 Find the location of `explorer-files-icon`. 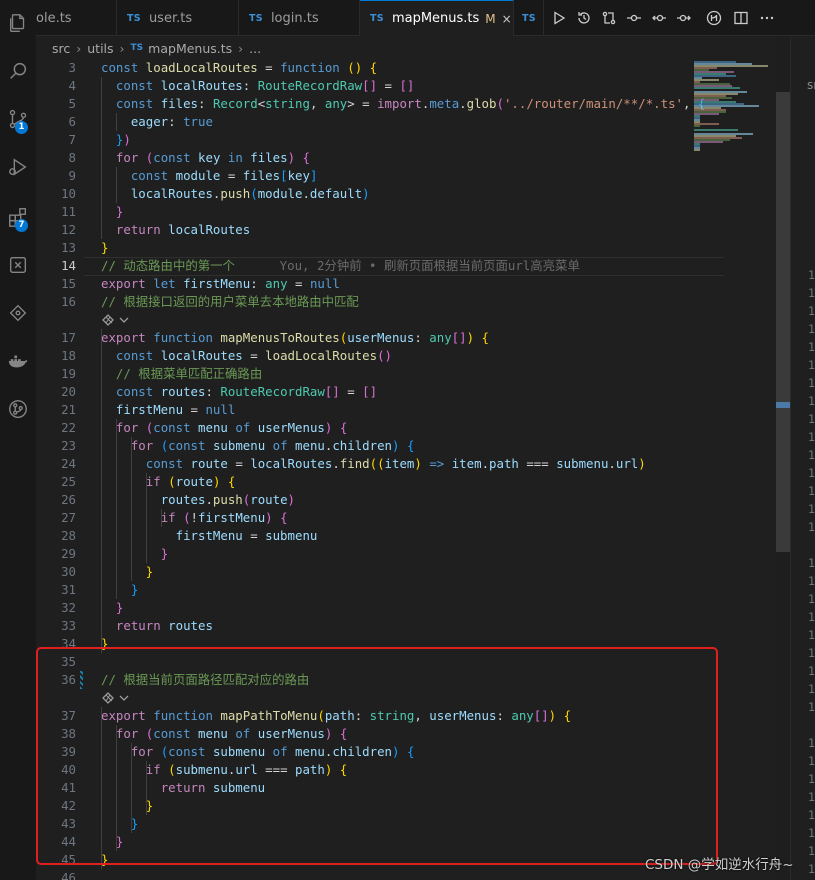

explorer-files-icon is located at coordinates (18, 23).